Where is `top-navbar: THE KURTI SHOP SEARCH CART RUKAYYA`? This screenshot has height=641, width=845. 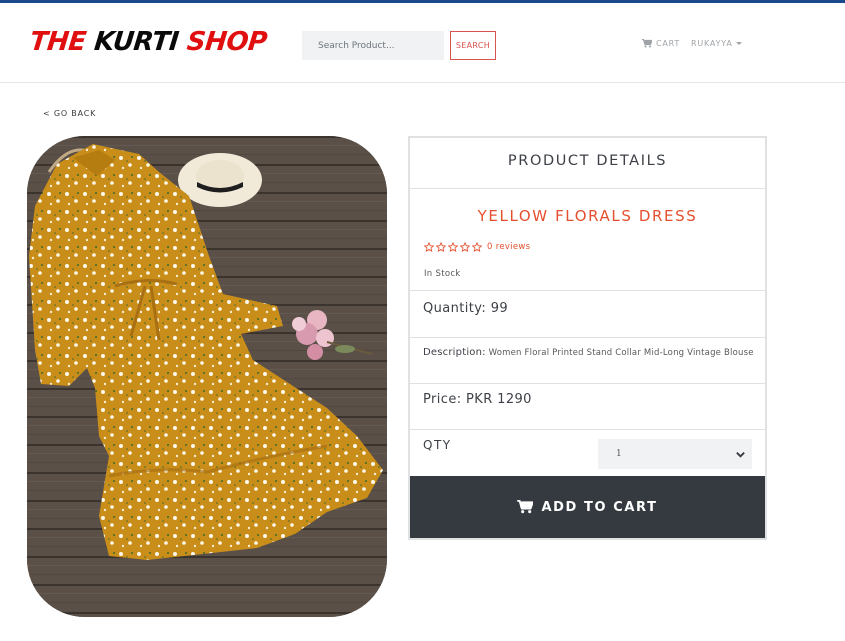 top-navbar: THE KURTI SHOP SEARCH CART RUKAYYA is located at coordinates (422, 41).